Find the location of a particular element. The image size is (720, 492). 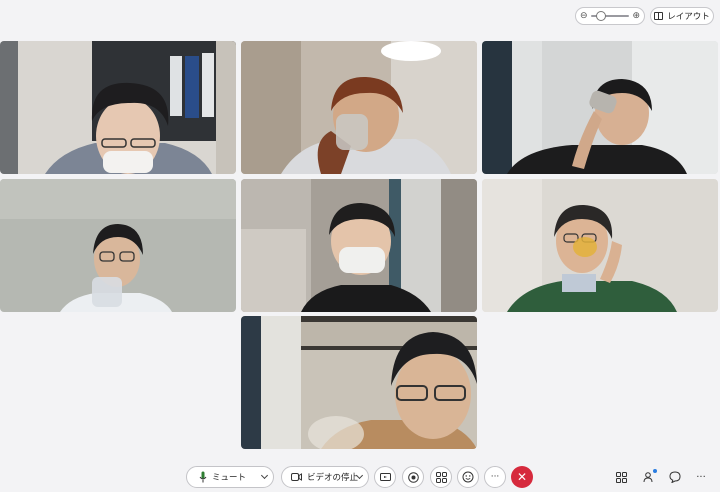

apps-grid-icon is located at coordinates (441, 477).